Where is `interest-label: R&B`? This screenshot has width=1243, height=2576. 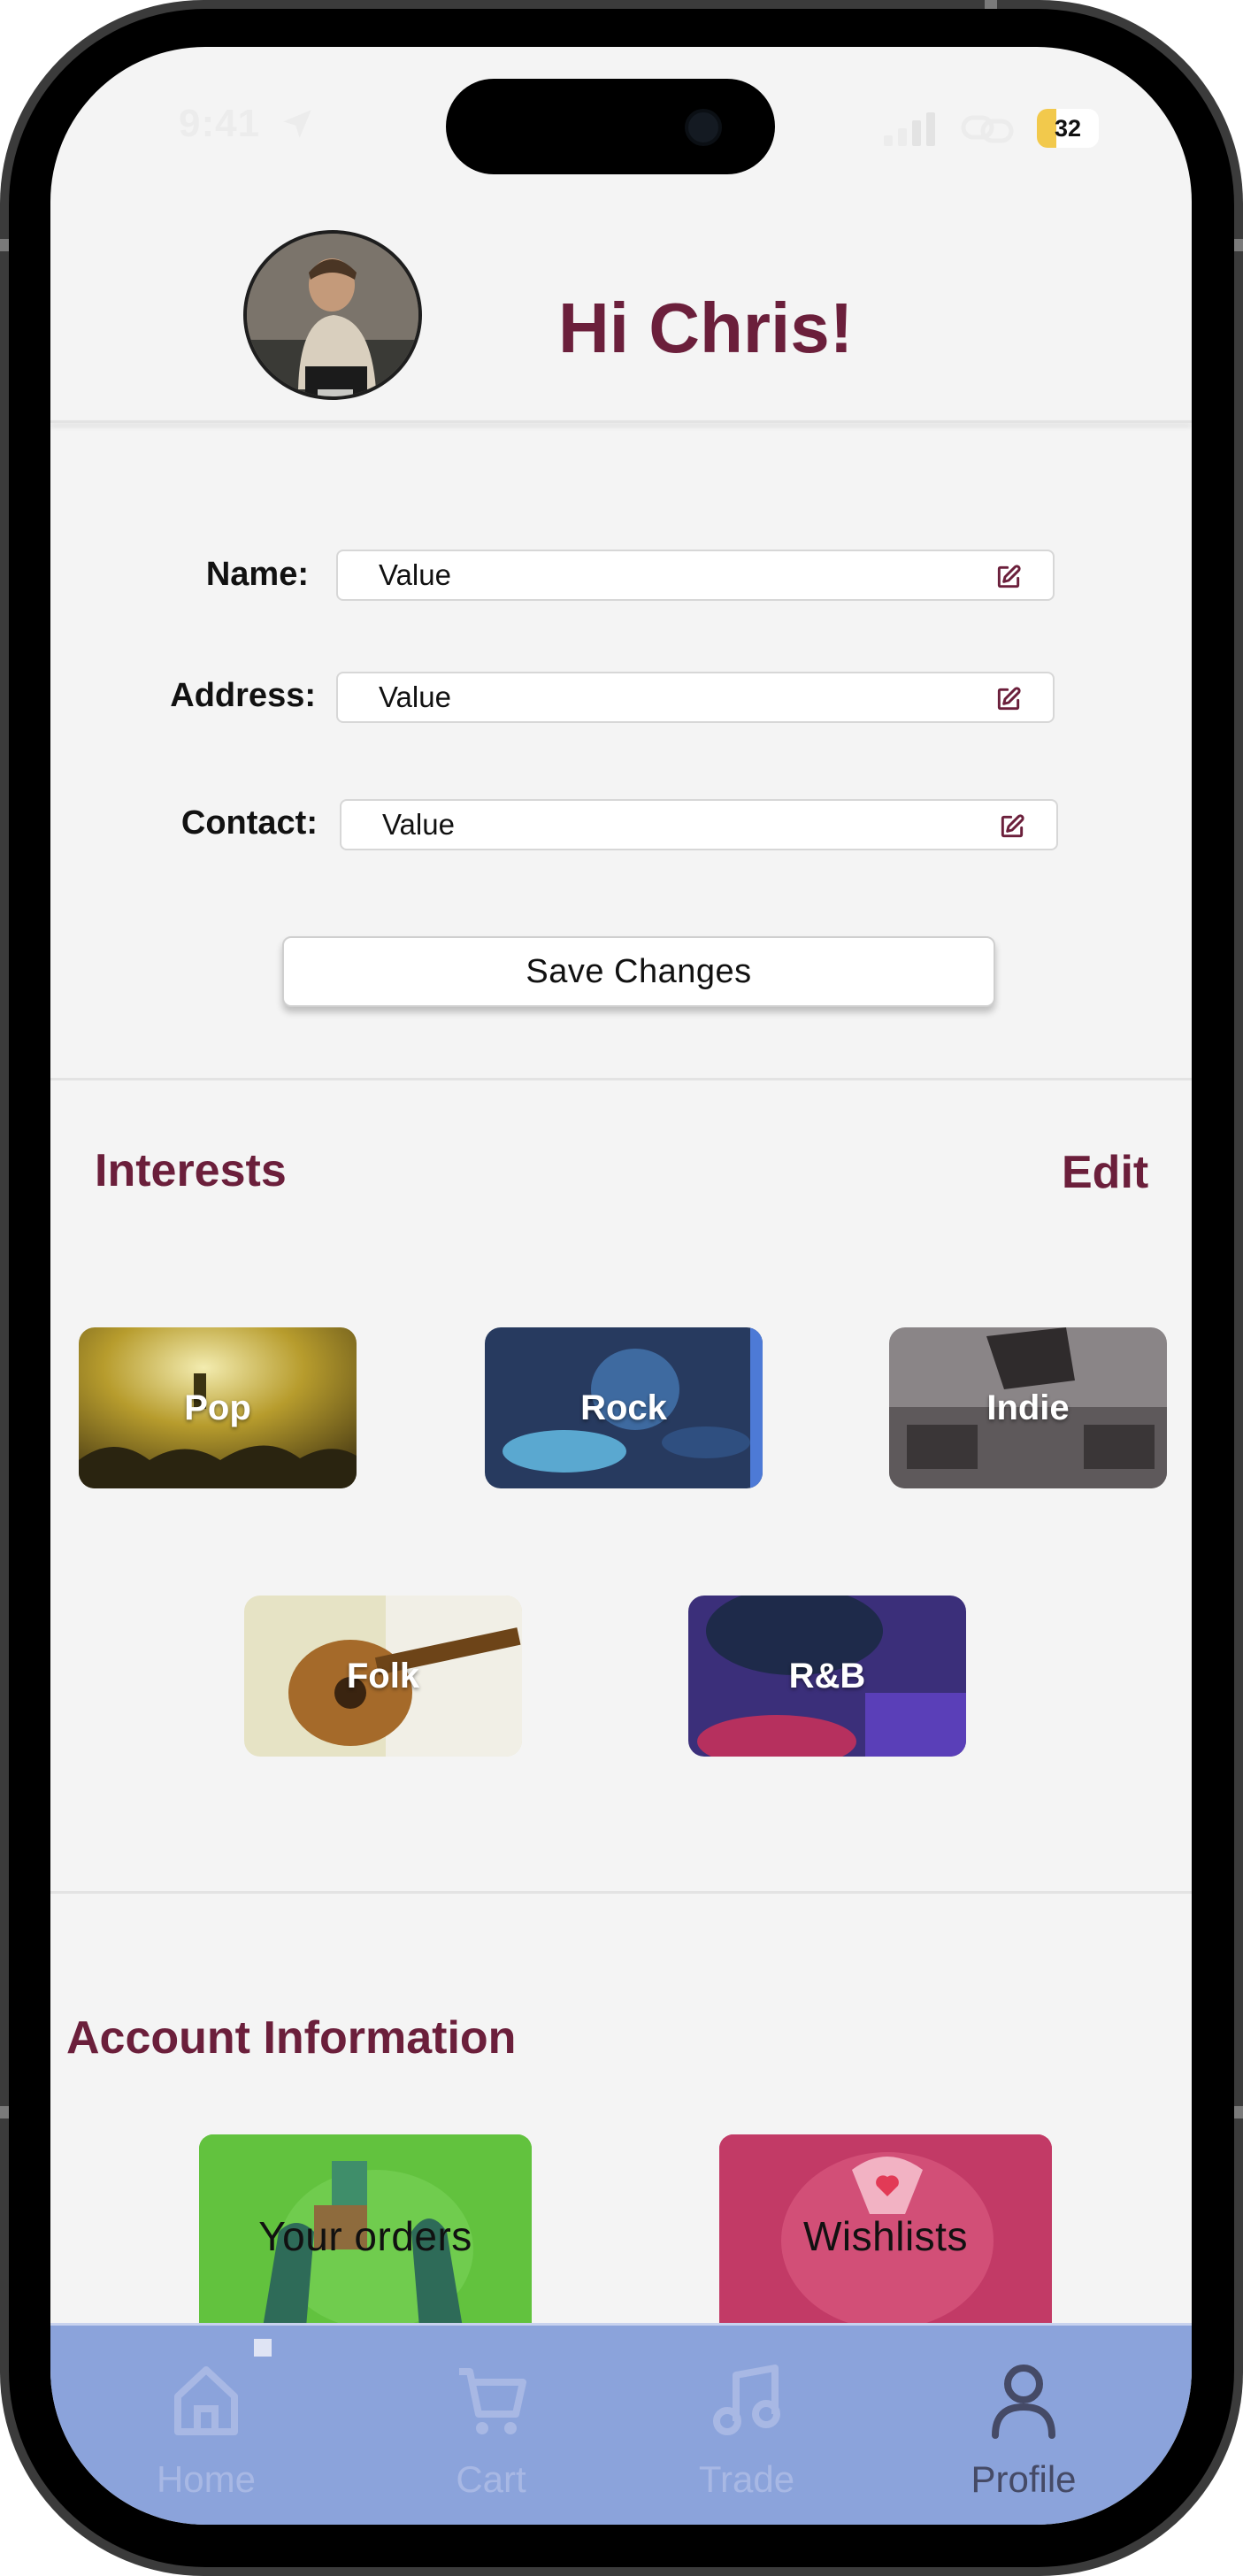
interest-label: R&B is located at coordinates (827, 1676).